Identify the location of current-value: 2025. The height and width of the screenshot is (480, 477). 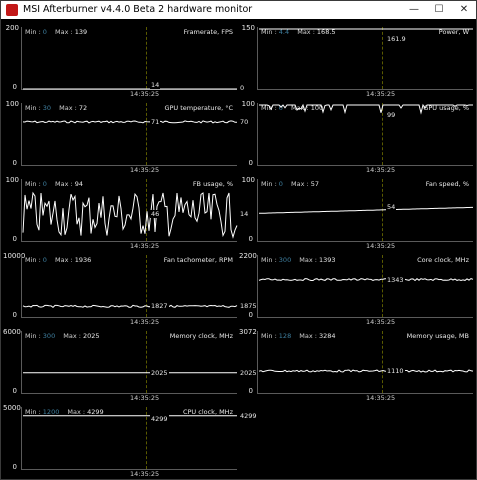
(248, 372).